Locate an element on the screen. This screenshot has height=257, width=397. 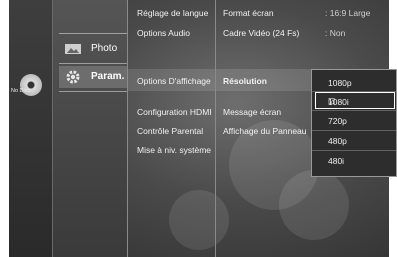
submenu-item-parental: Contrôle Parental is located at coordinates (170, 131).